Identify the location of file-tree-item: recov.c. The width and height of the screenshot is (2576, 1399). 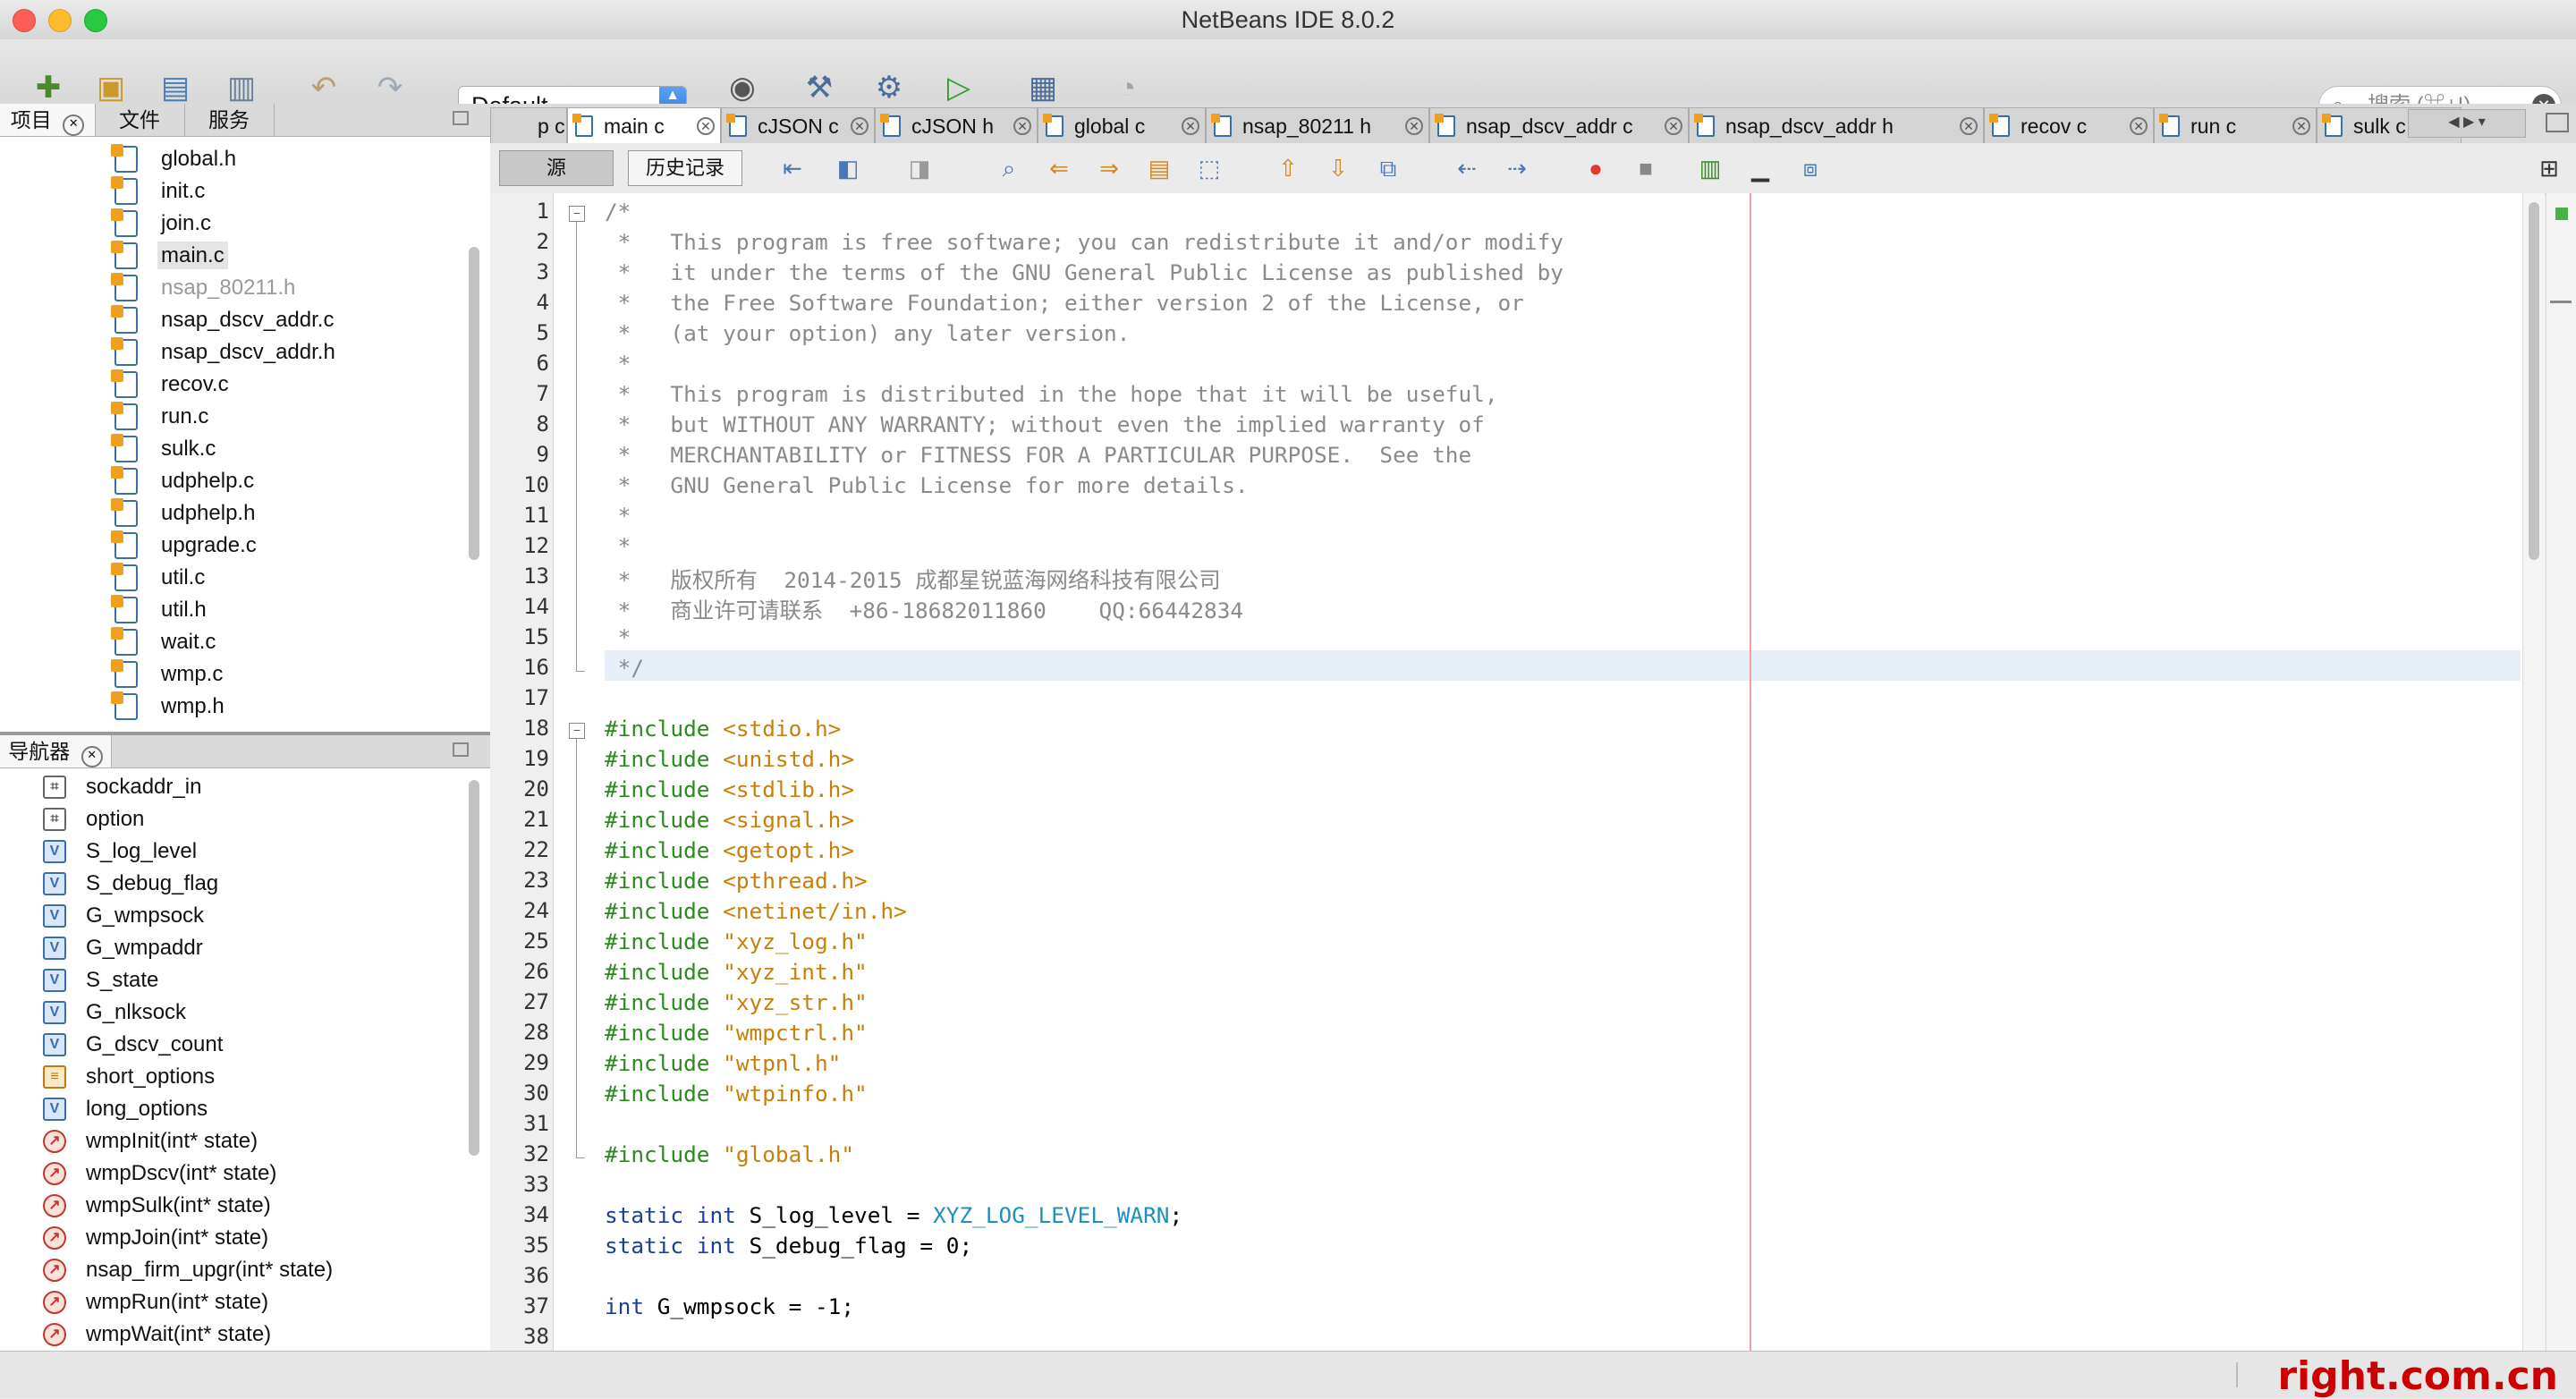
(172, 385).